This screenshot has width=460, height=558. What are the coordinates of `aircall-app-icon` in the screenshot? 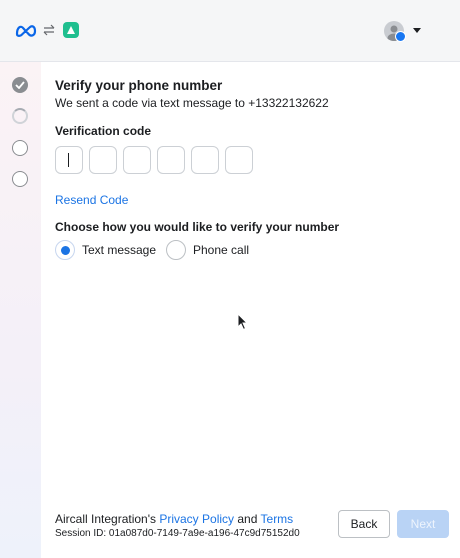 It's located at (71, 30).